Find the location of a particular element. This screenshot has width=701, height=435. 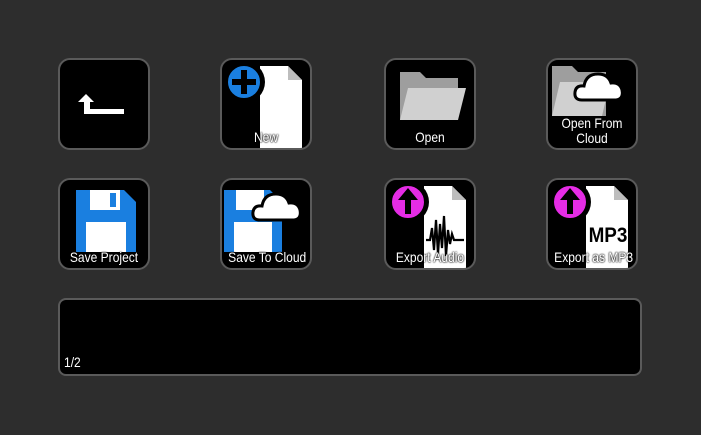

export-audio-label: Export Audio is located at coordinates (430, 257).